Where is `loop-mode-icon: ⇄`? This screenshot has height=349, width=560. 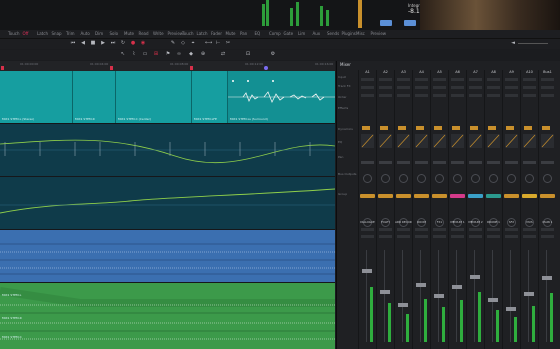
loop-mode-icon: ⇄ is located at coordinates (223, 54).